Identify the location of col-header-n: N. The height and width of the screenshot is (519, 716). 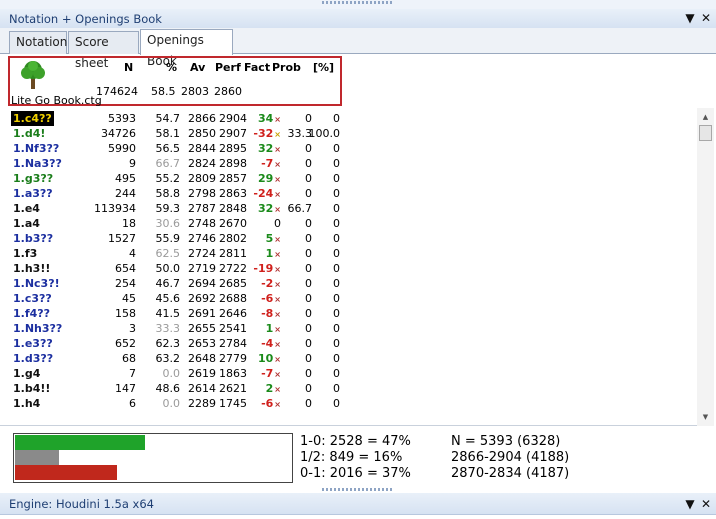
(128, 67).